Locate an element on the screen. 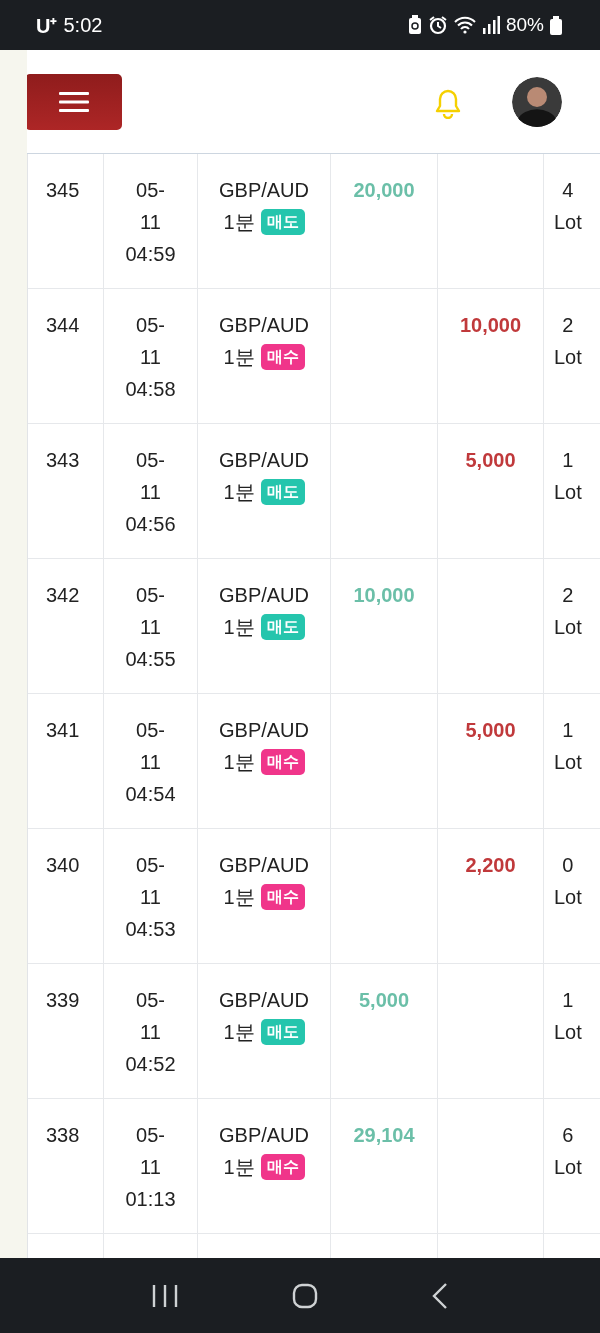 This screenshot has height=1333, width=600. trade-number: 343 is located at coordinates (63, 460).